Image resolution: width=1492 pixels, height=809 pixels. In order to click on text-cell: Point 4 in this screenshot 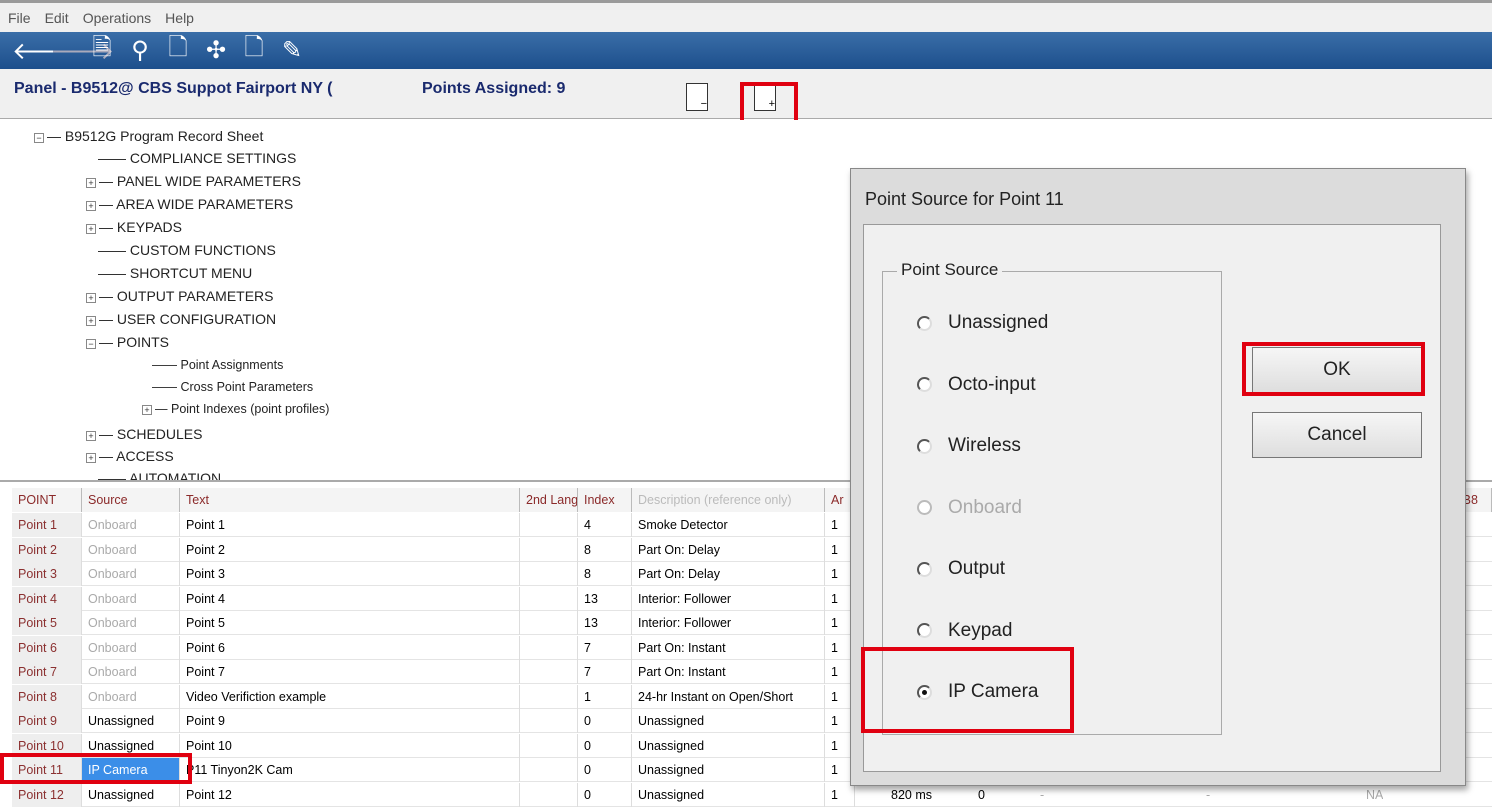, I will do `click(350, 598)`.